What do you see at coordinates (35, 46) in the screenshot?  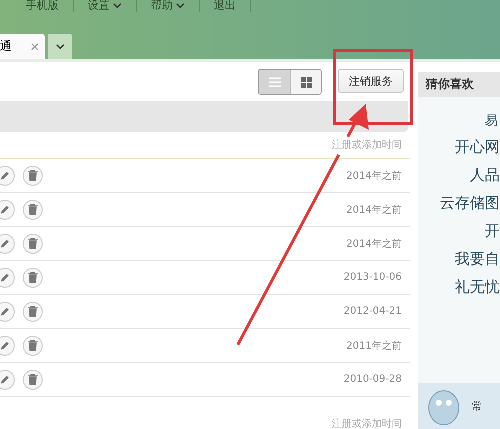 I see `close-icon` at bounding box center [35, 46].